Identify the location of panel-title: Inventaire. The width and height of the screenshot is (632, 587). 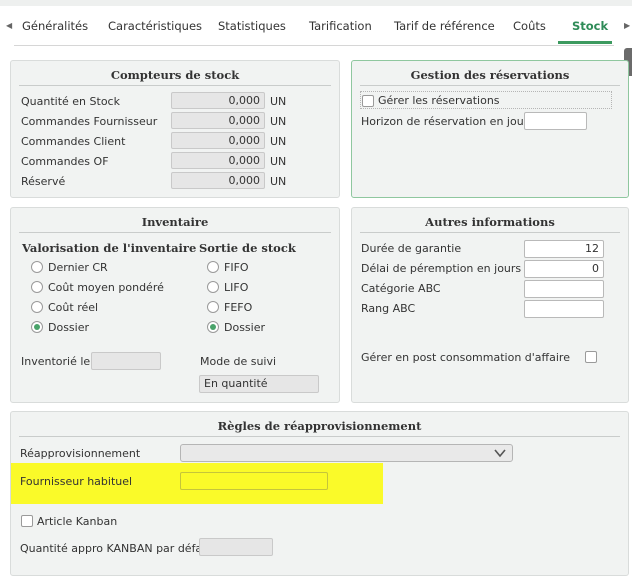
(175, 222).